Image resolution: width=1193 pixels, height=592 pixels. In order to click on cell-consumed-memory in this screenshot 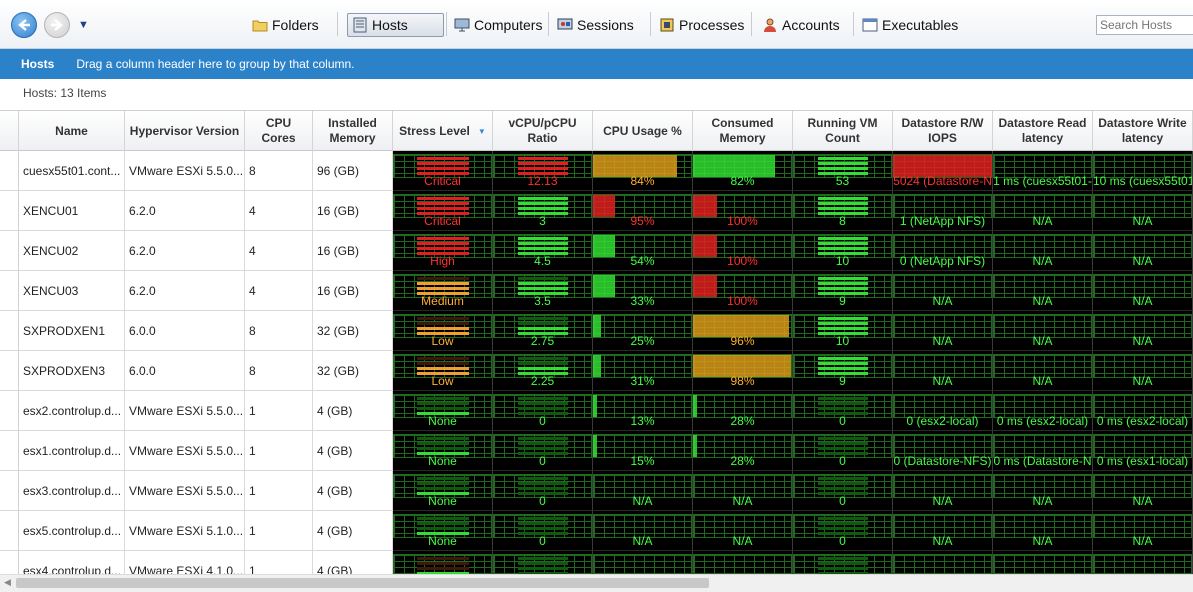, I will do `click(743, 562)`.